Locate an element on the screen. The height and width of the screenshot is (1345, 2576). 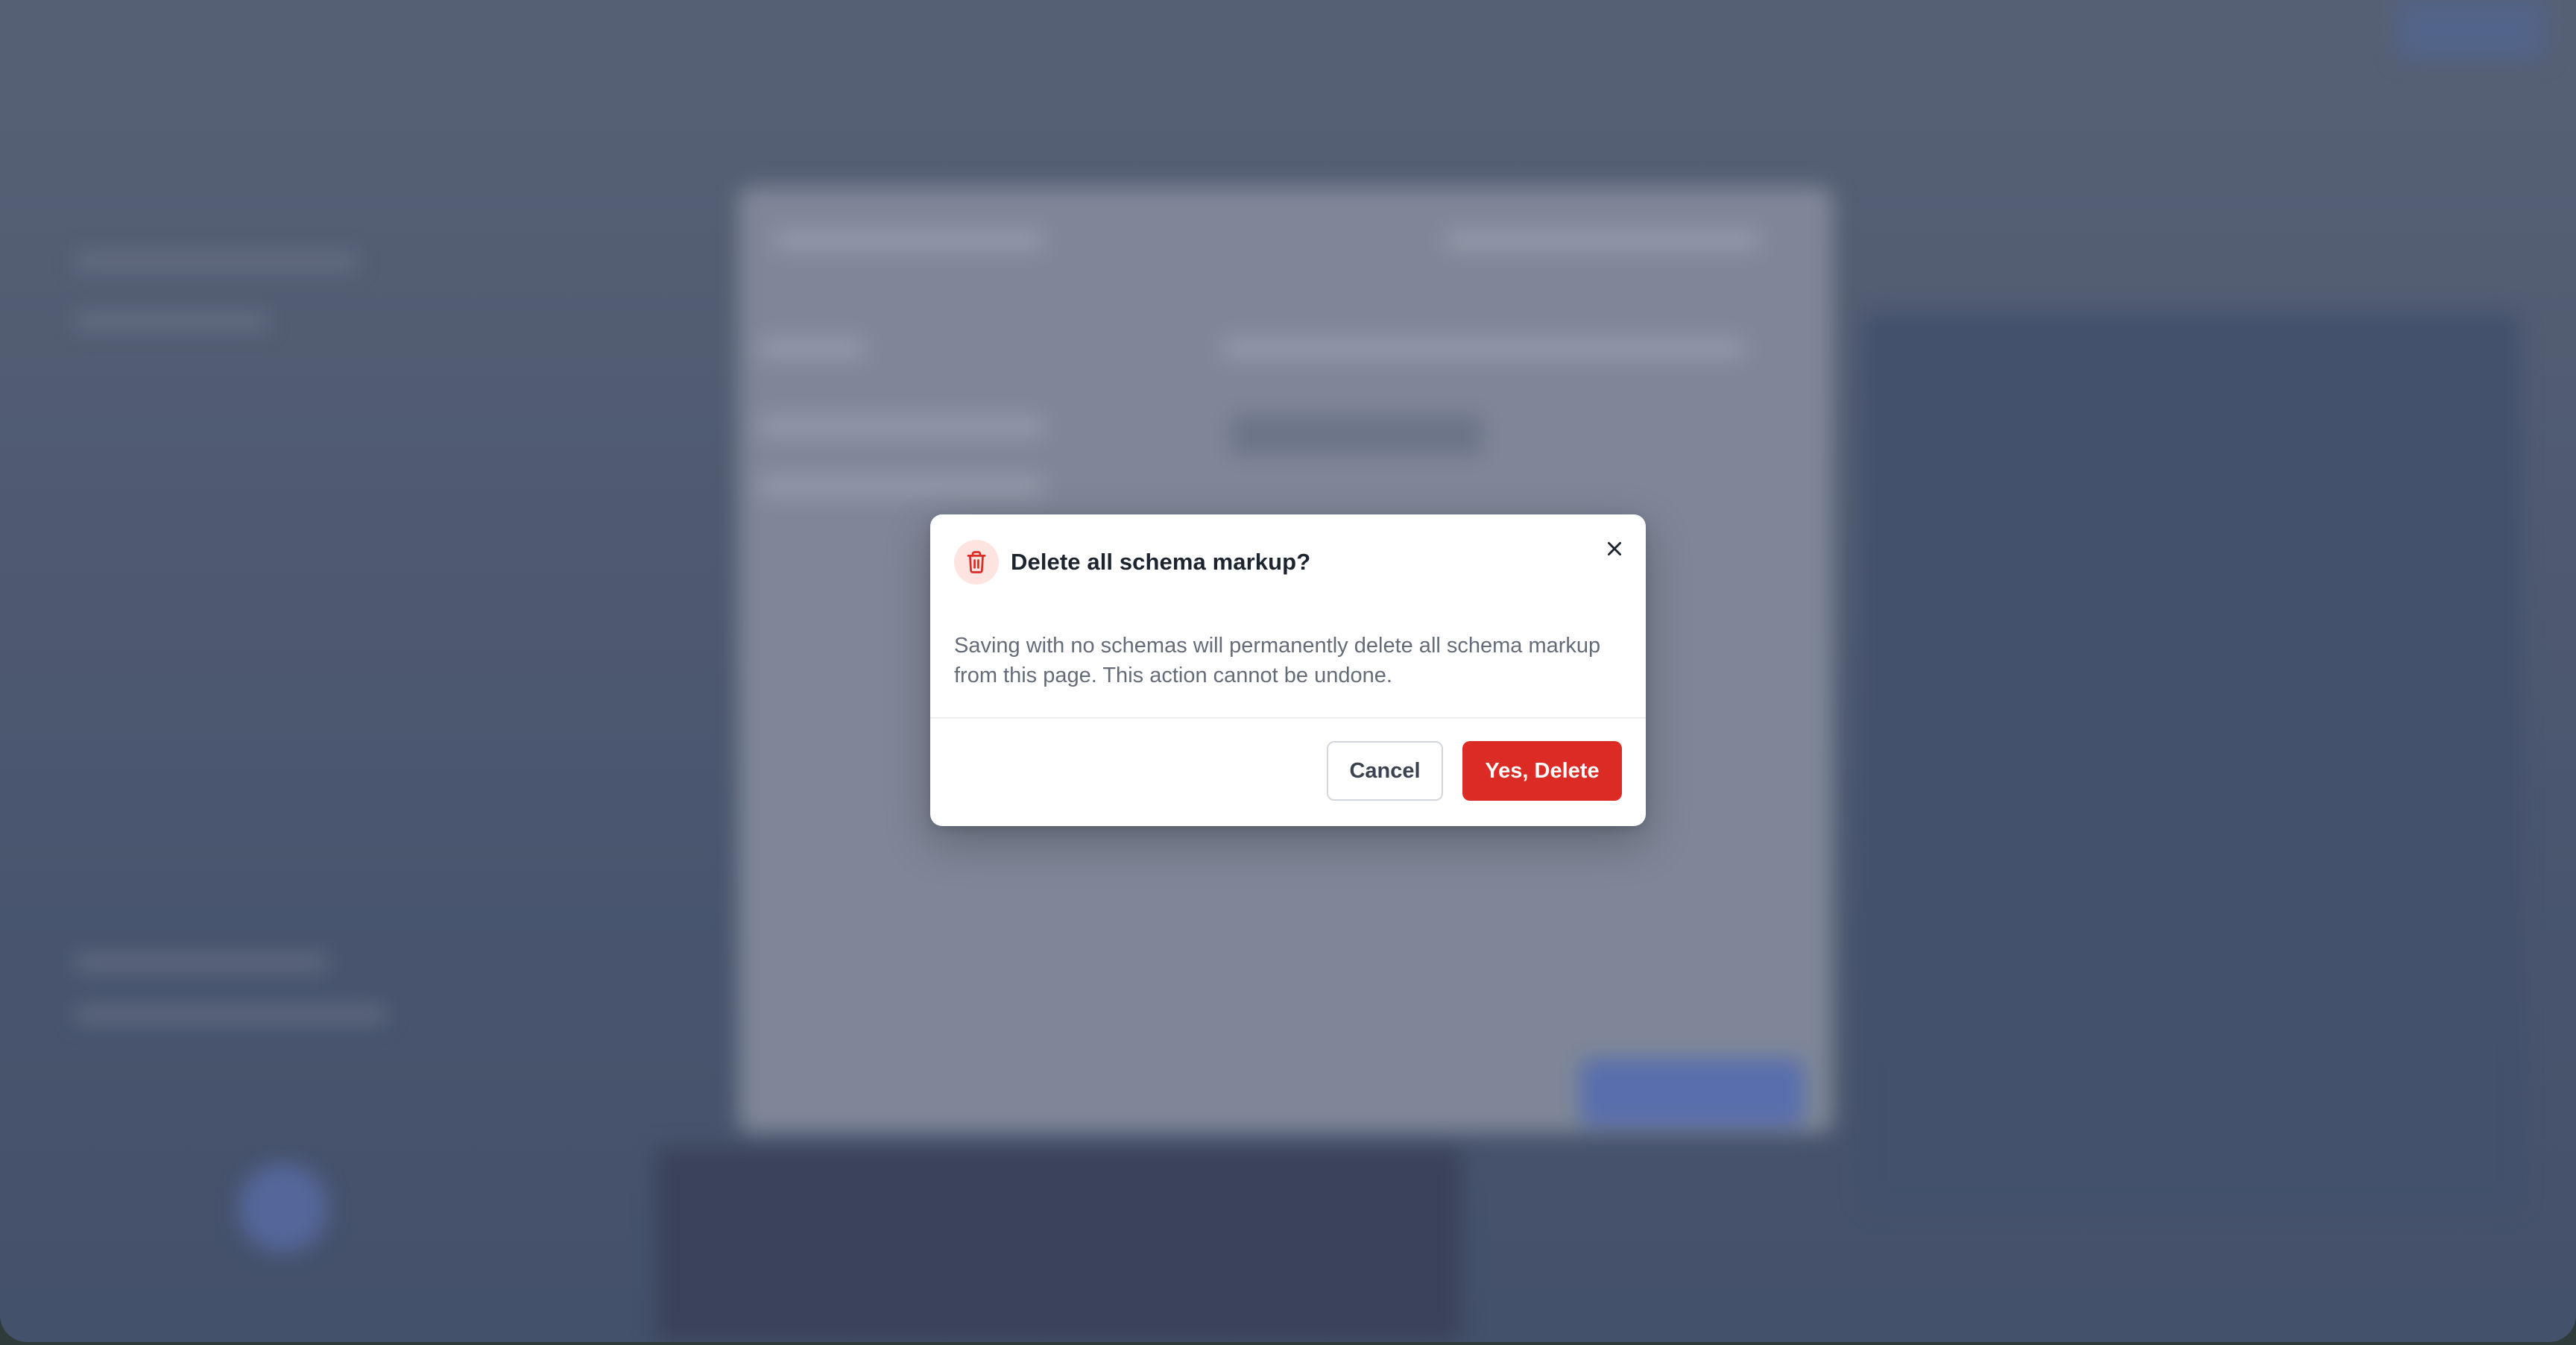
trash-icon is located at coordinates (976, 562).